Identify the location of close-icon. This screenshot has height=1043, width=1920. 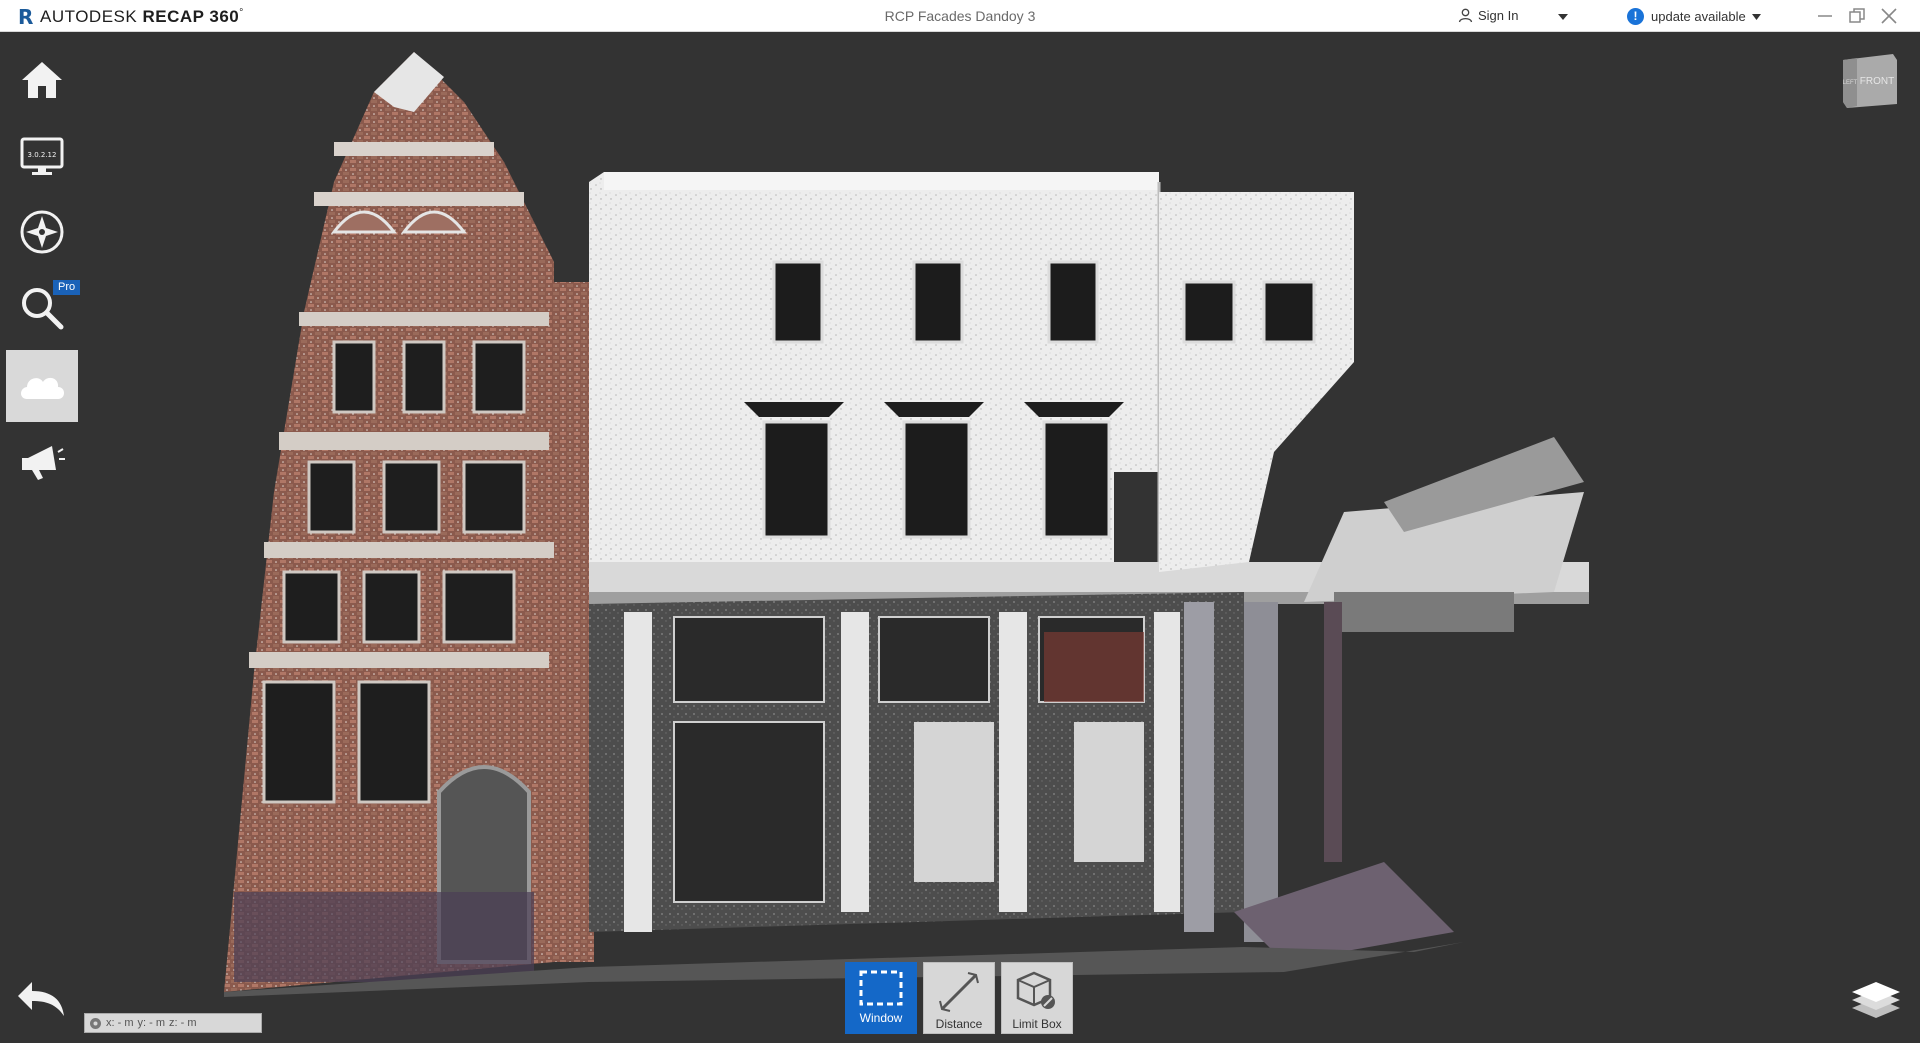
(1889, 16).